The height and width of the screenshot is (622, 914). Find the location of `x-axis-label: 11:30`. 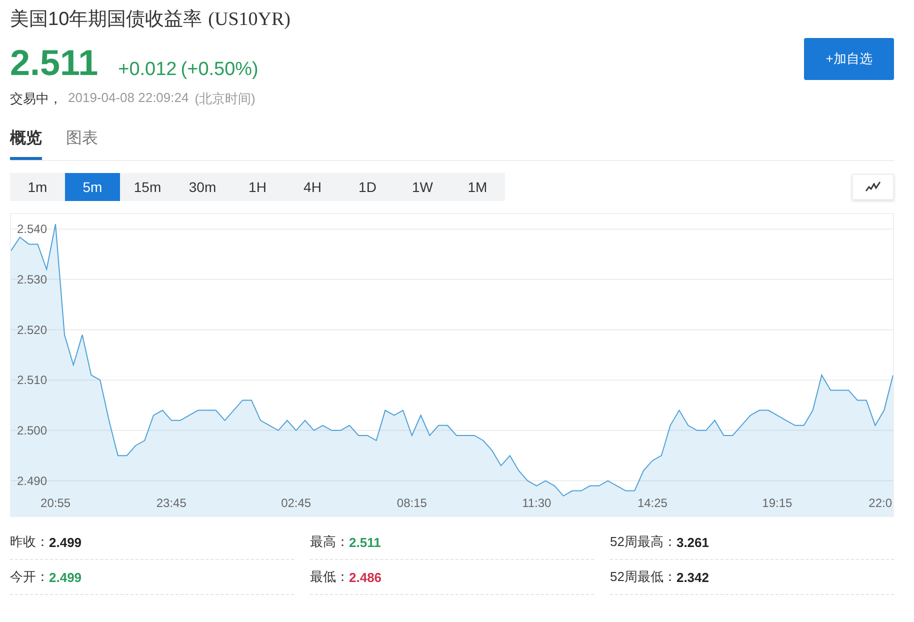

x-axis-label: 11:30 is located at coordinates (537, 503).